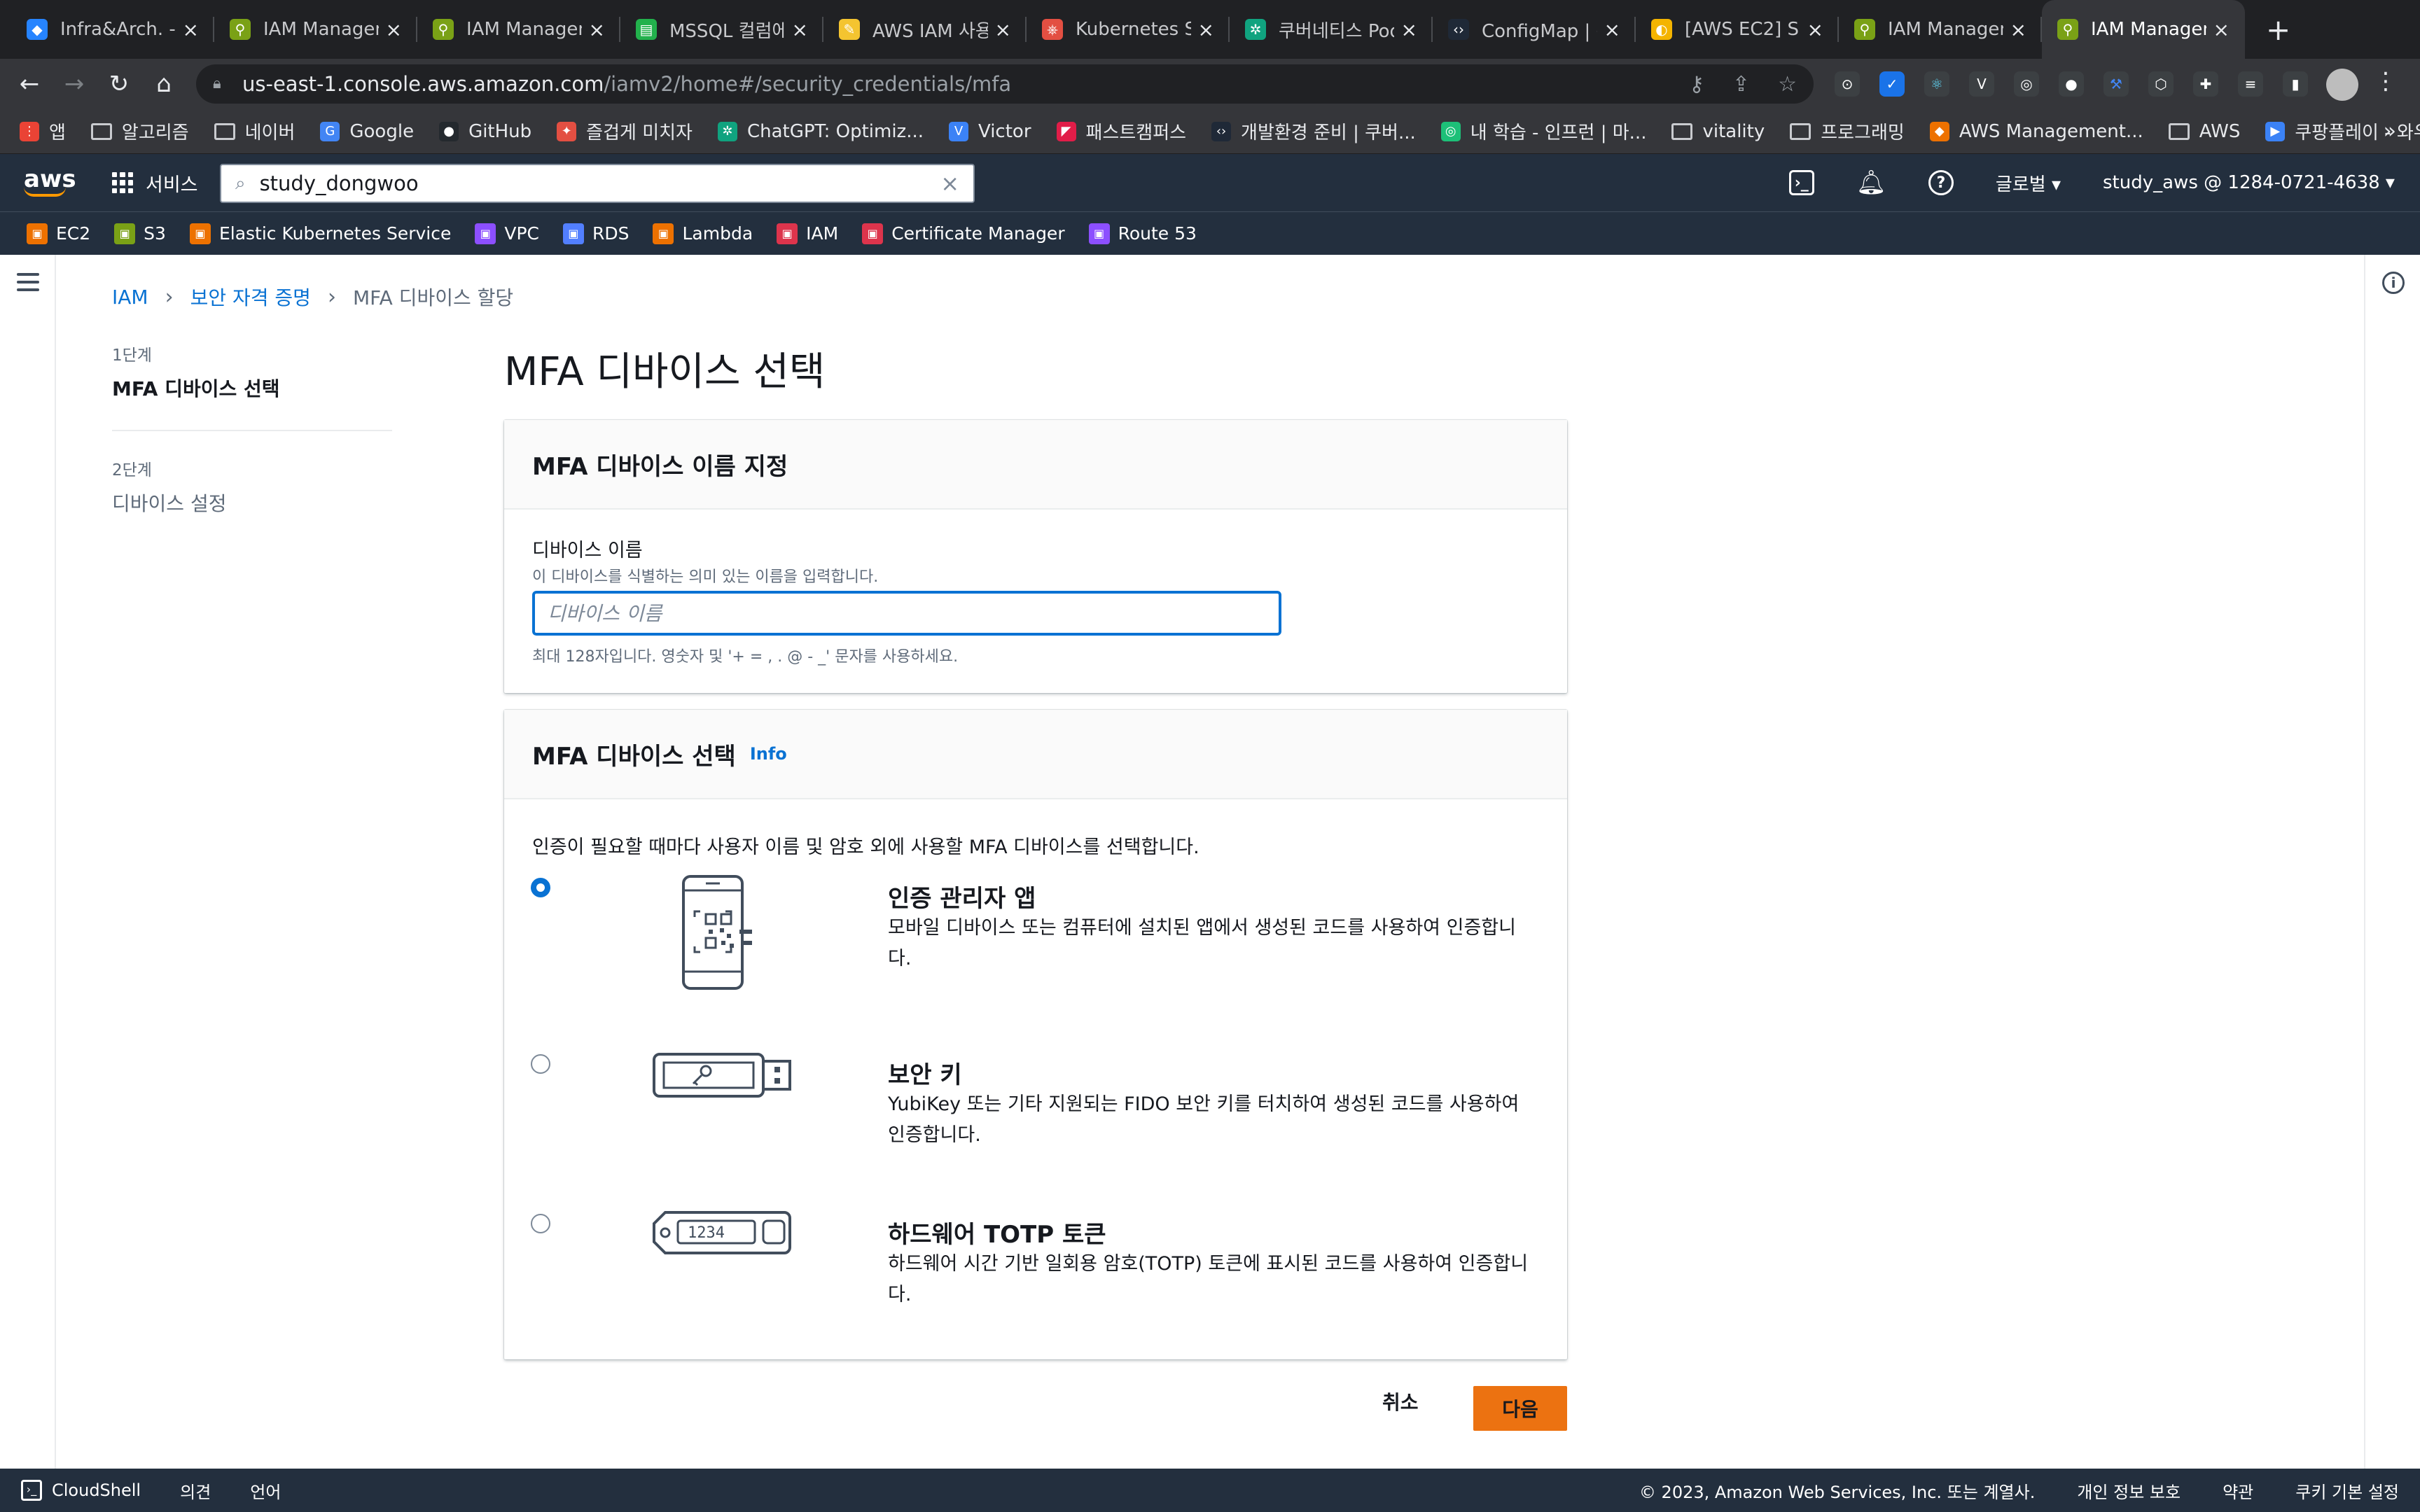 This screenshot has height=1512, width=2420. What do you see at coordinates (155, 183) in the screenshot?
I see `services-menu: 서비스` at bounding box center [155, 183].